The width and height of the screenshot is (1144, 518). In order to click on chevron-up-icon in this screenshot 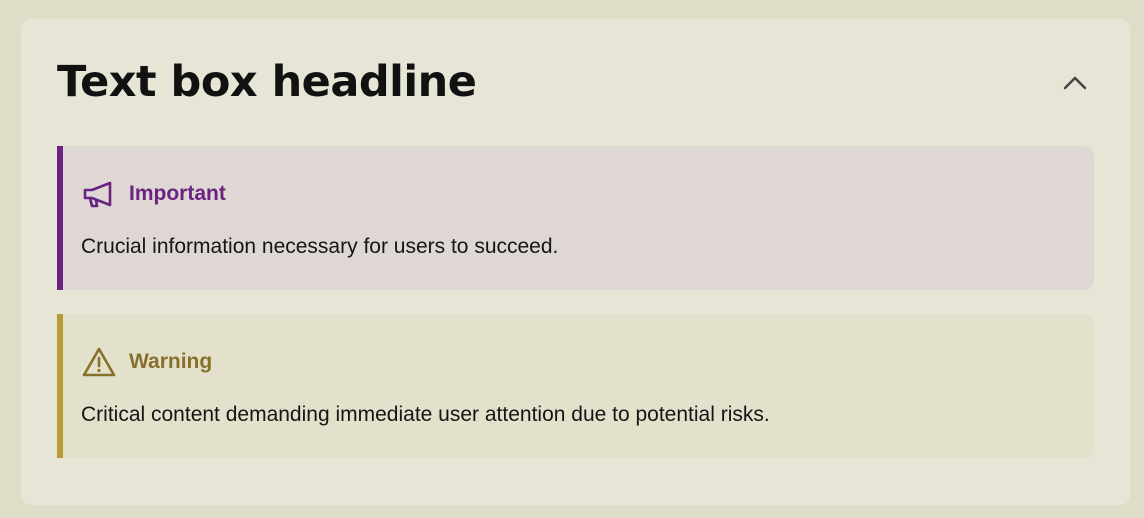, I will do `click(1075, 83)`.